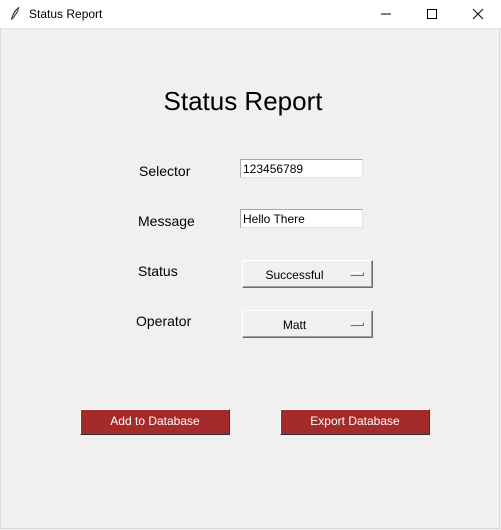 The height and width of the screenshot is (530, 501). I want to click on message-label: Message, so click(166, 221).